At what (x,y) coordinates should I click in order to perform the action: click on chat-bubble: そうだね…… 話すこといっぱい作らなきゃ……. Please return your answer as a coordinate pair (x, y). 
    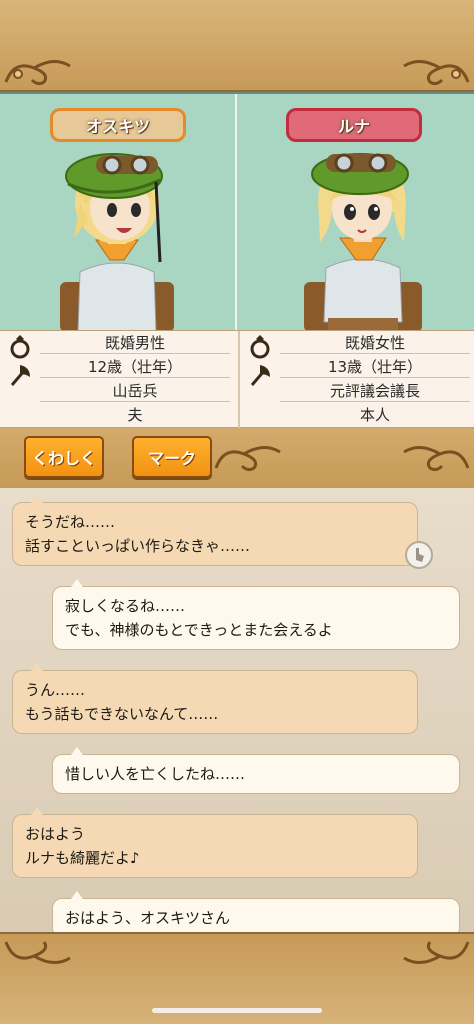
    Looking at the image, I should click on (215, 530).